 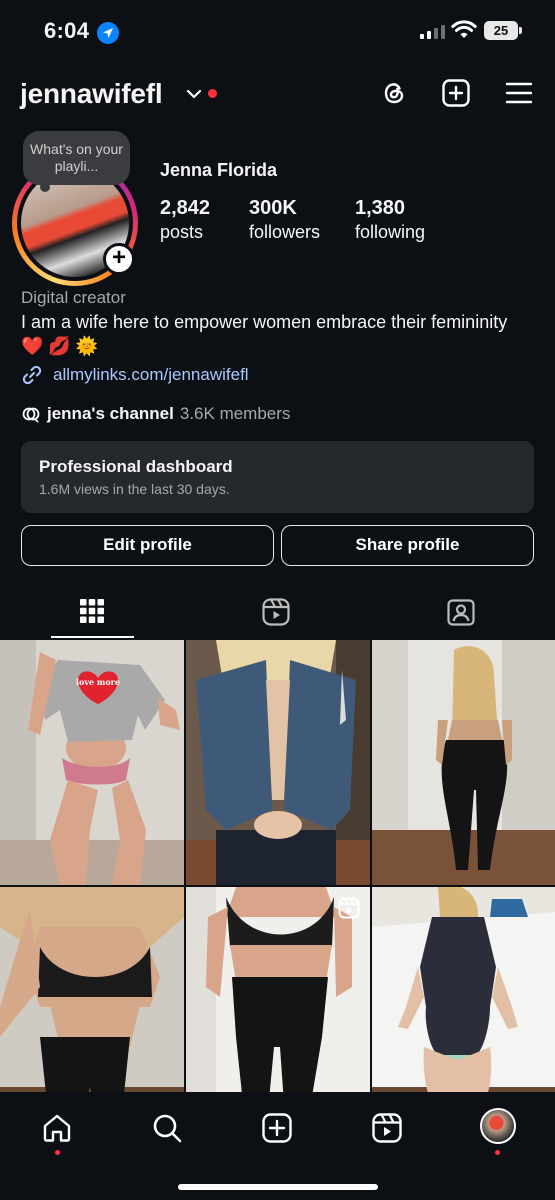 I want to click on tab-posts-grid, so click(x=92, y=613).